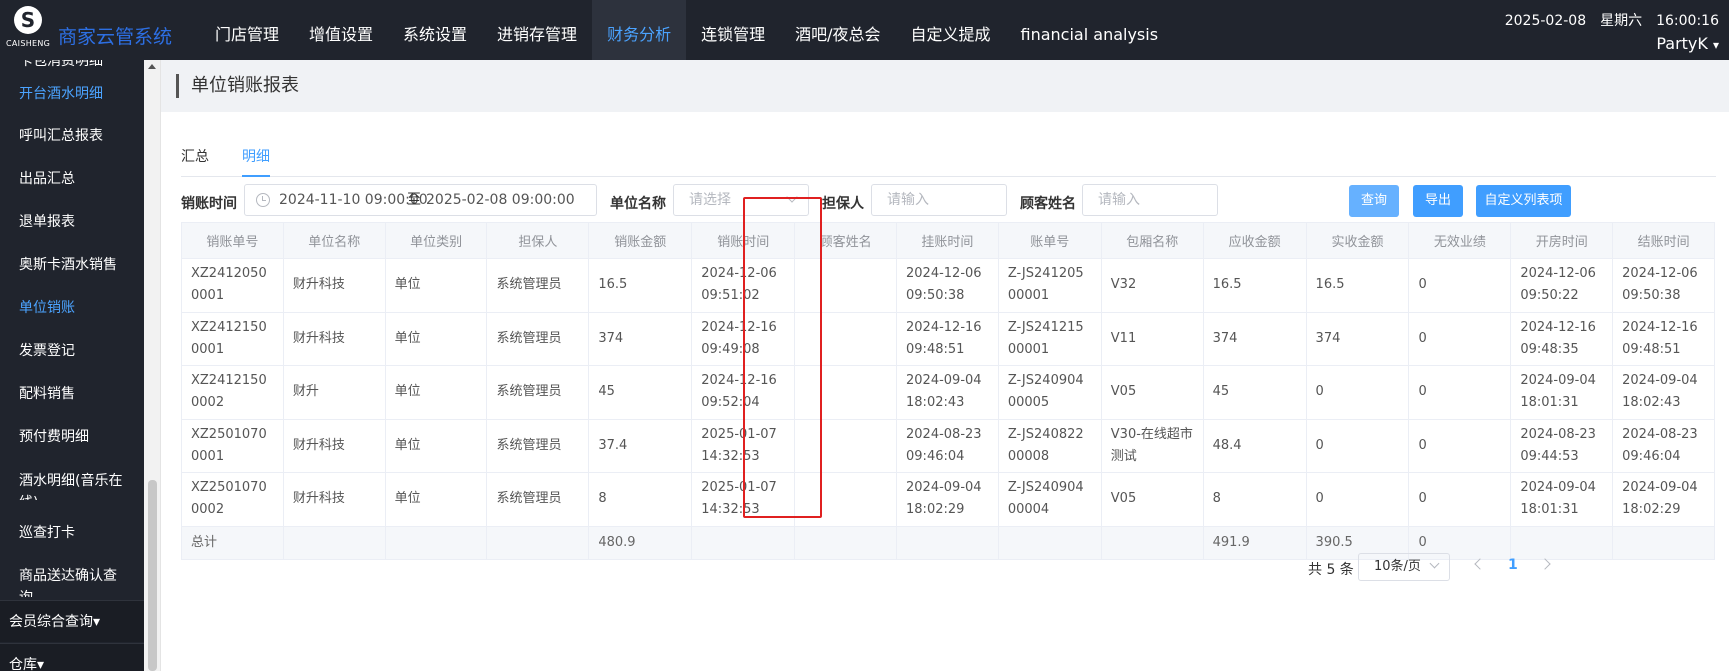 Image resolution: width=1729 pixels, height=671 pixels. Describe the element at coordinates (1480, 564) in the screenshot. I see `prev-page-icon` at that location.